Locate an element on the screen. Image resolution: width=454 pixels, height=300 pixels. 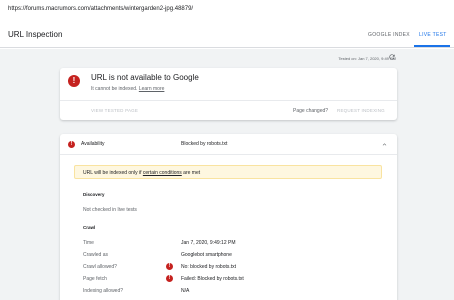
view-tested-page-button: VIEW TESTED PAGE is located at coordinates (114, 110).